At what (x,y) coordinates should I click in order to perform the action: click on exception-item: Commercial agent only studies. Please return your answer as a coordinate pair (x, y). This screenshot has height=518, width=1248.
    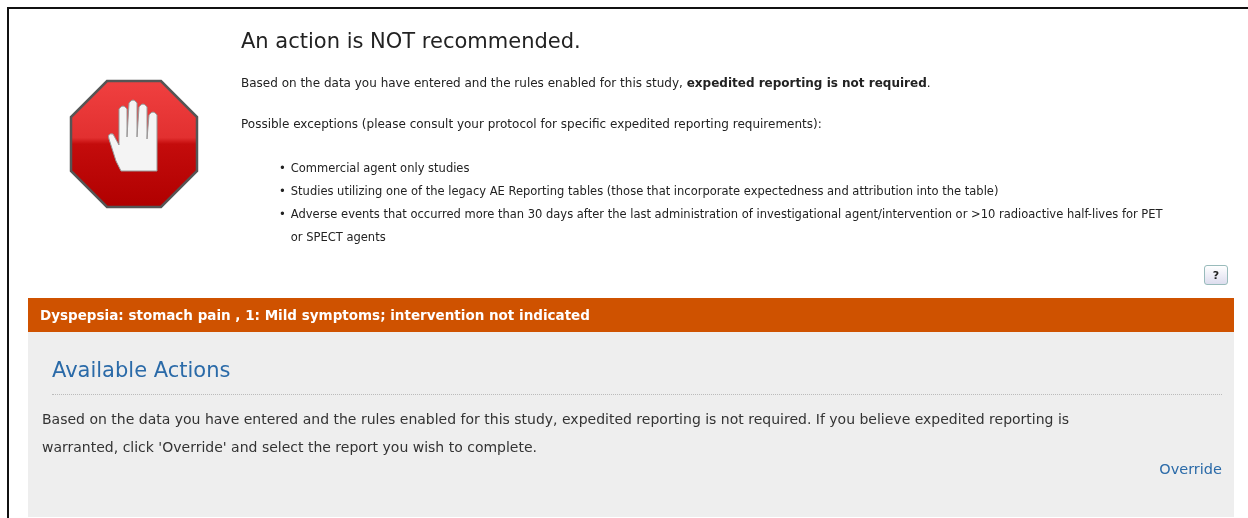
    Looking at the image, I should click on (380, 168).